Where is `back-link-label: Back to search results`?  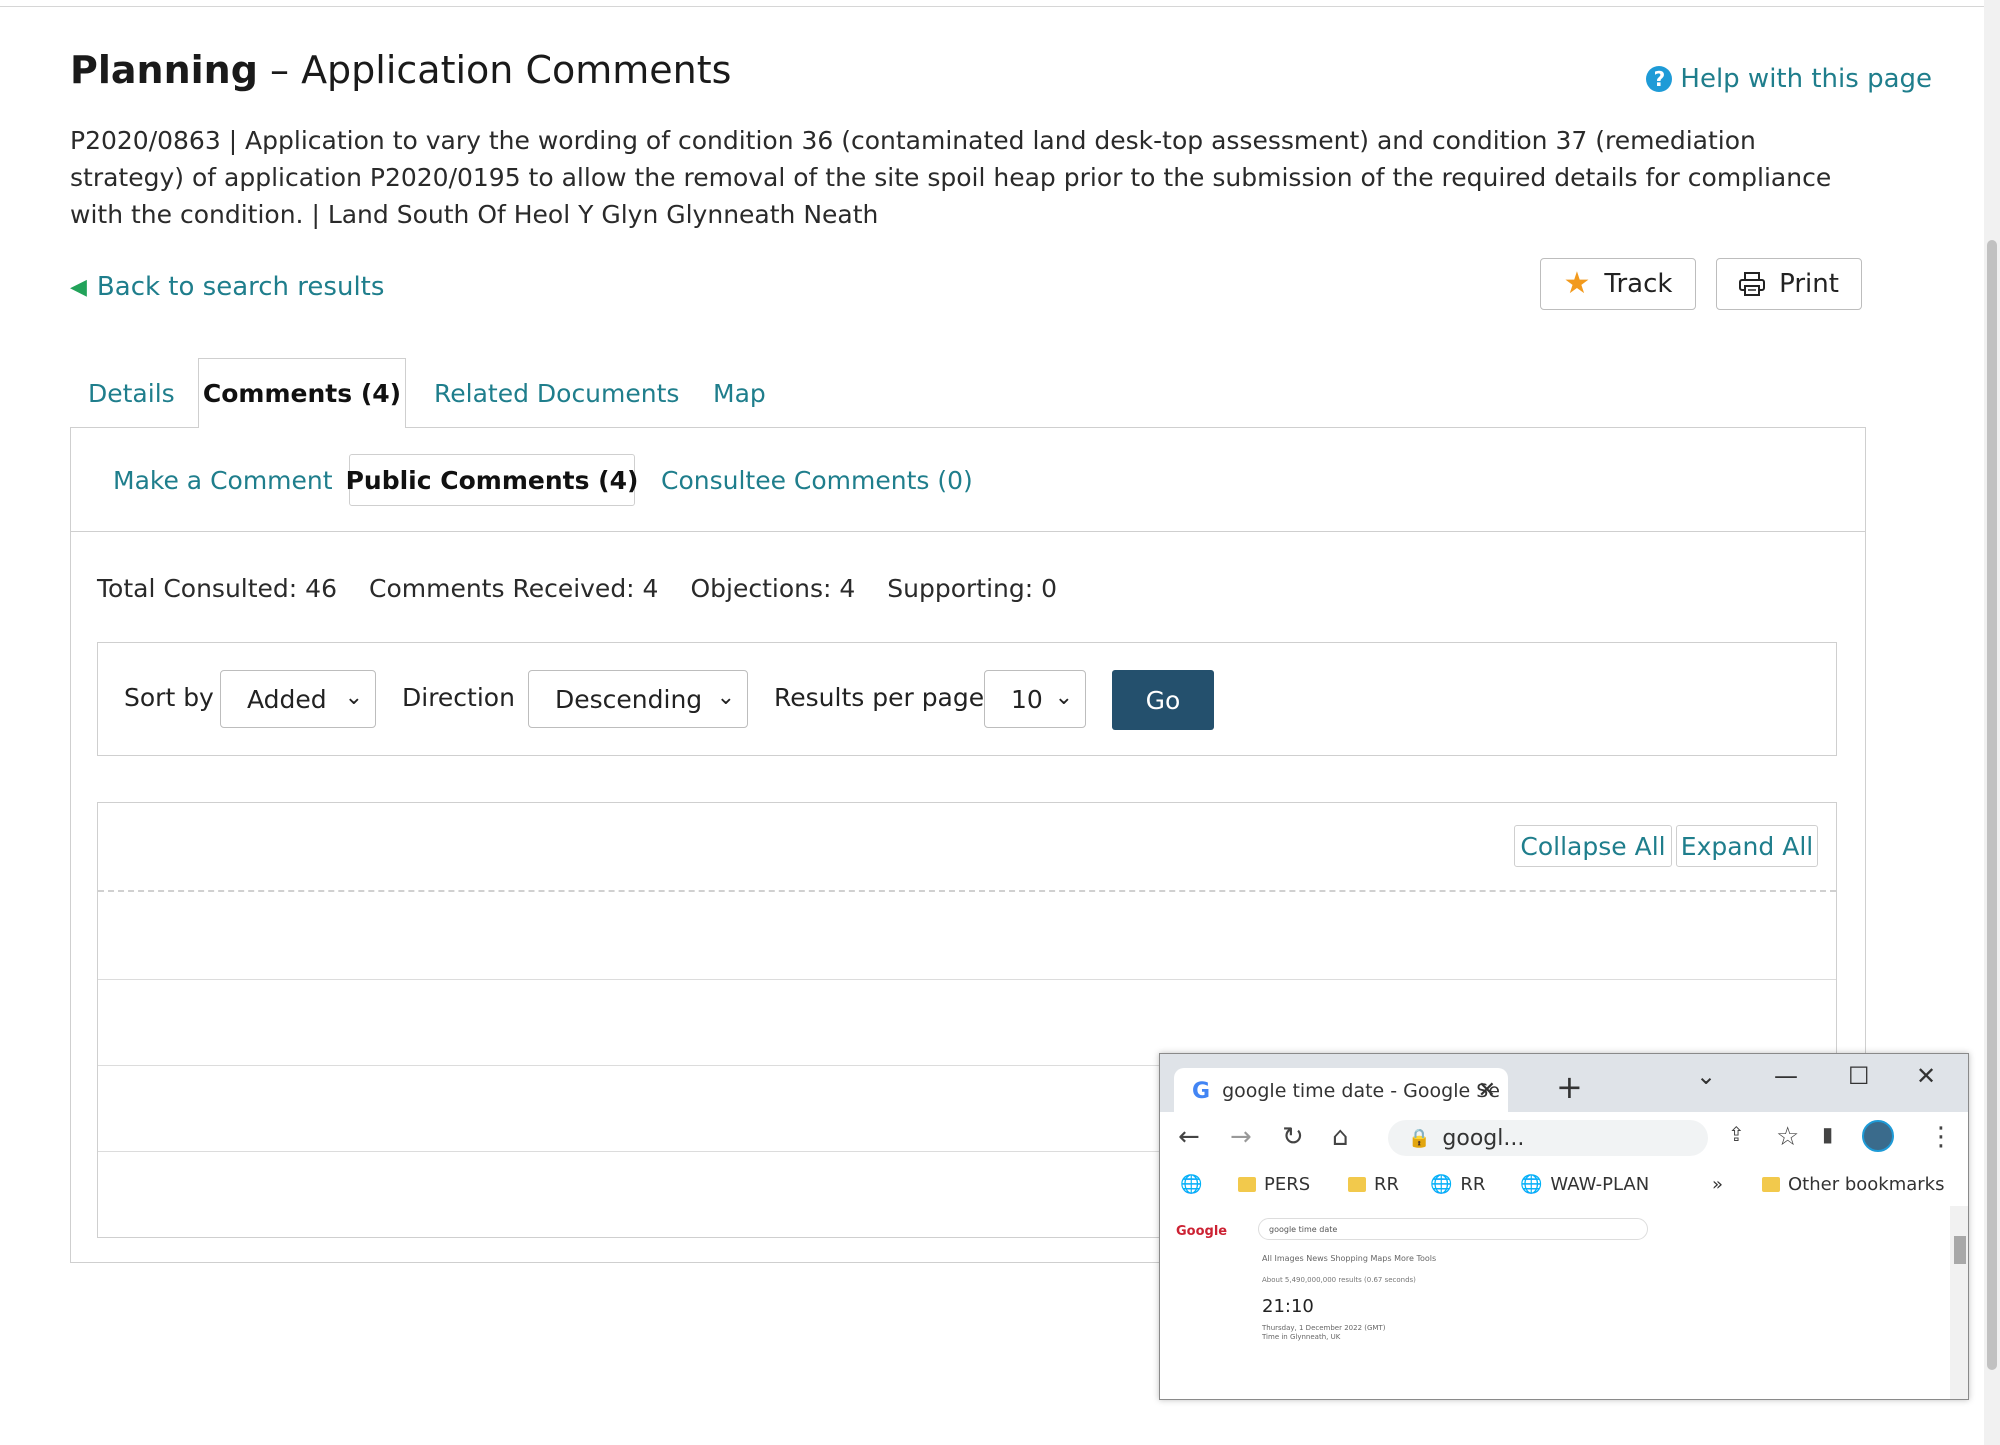
back-link-label: Back to search results is located at coordinates (240, 287).